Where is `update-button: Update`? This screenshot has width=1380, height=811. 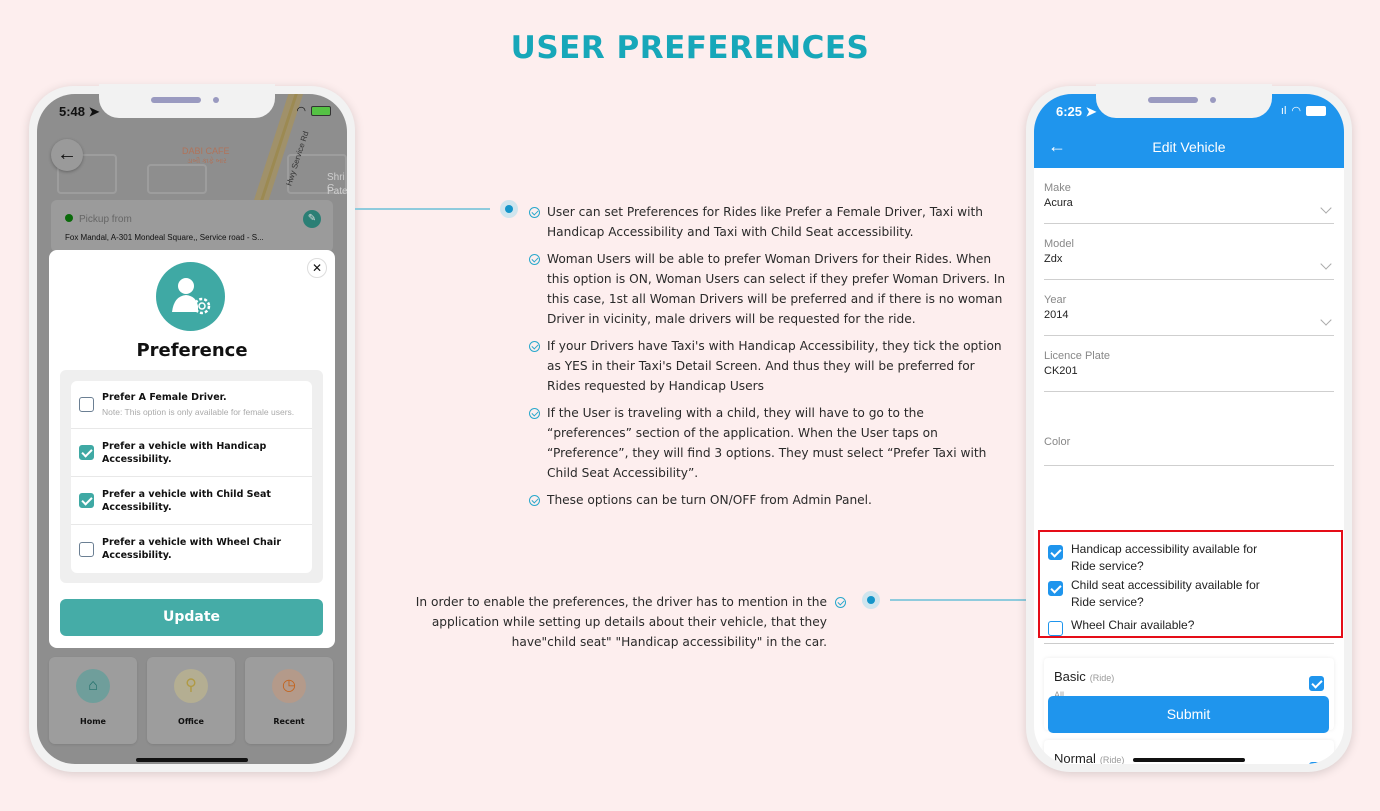
update-button: Update is located at coordinates (191, 617).